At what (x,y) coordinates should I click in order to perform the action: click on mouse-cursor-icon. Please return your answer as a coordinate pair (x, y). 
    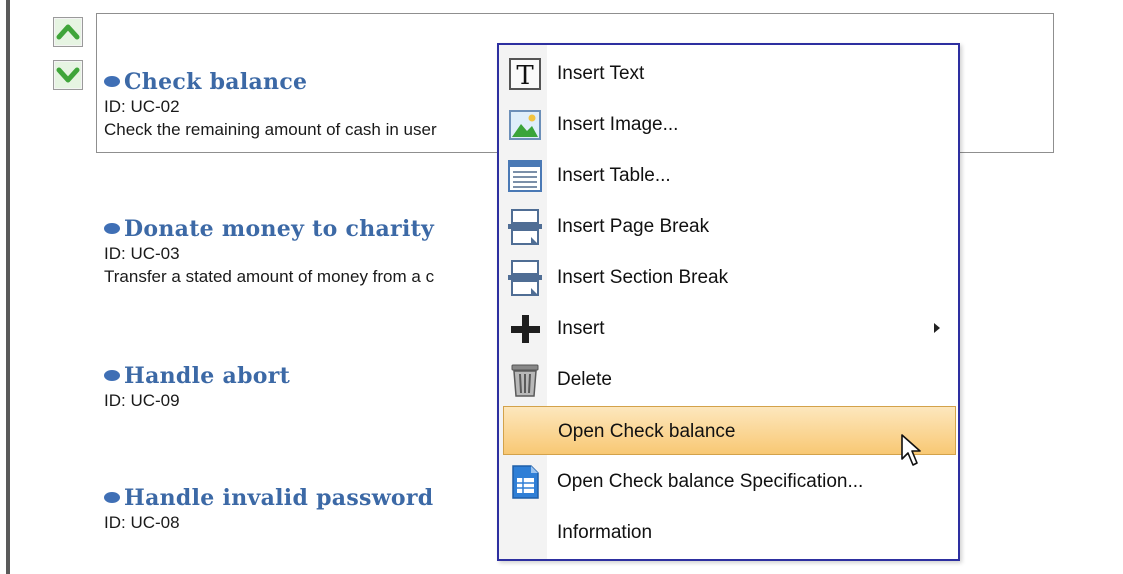
    Looking at the image, I should click on (911, 450).